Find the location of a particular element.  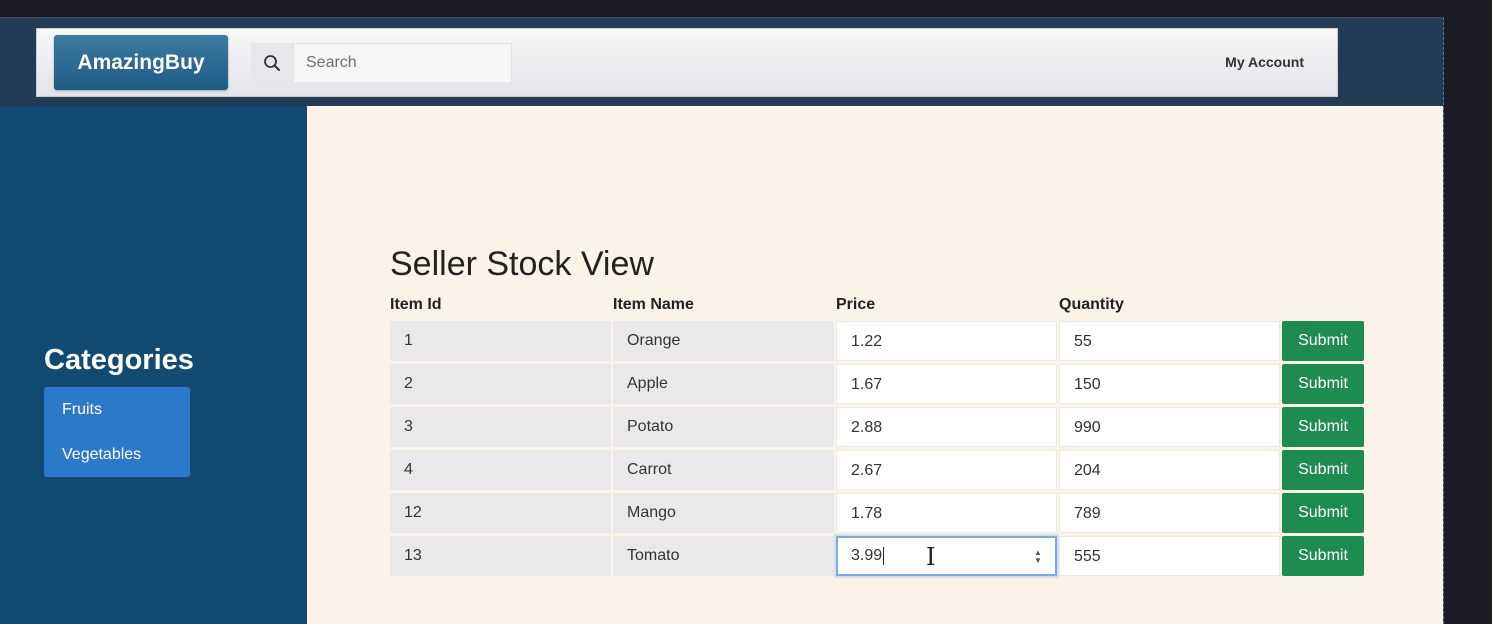

item-name-cell: Carrot is located at coordinates (723, 470).